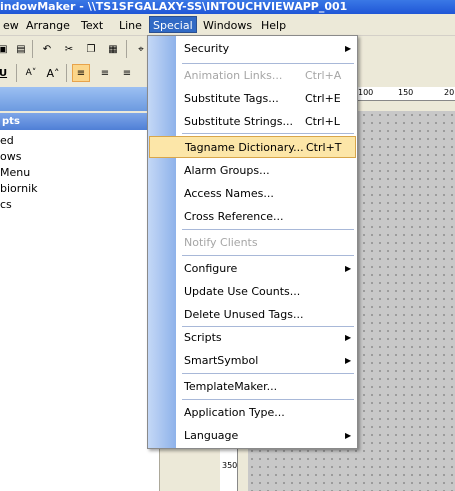  I want to click on menu-view: ew, so click(11, 25).